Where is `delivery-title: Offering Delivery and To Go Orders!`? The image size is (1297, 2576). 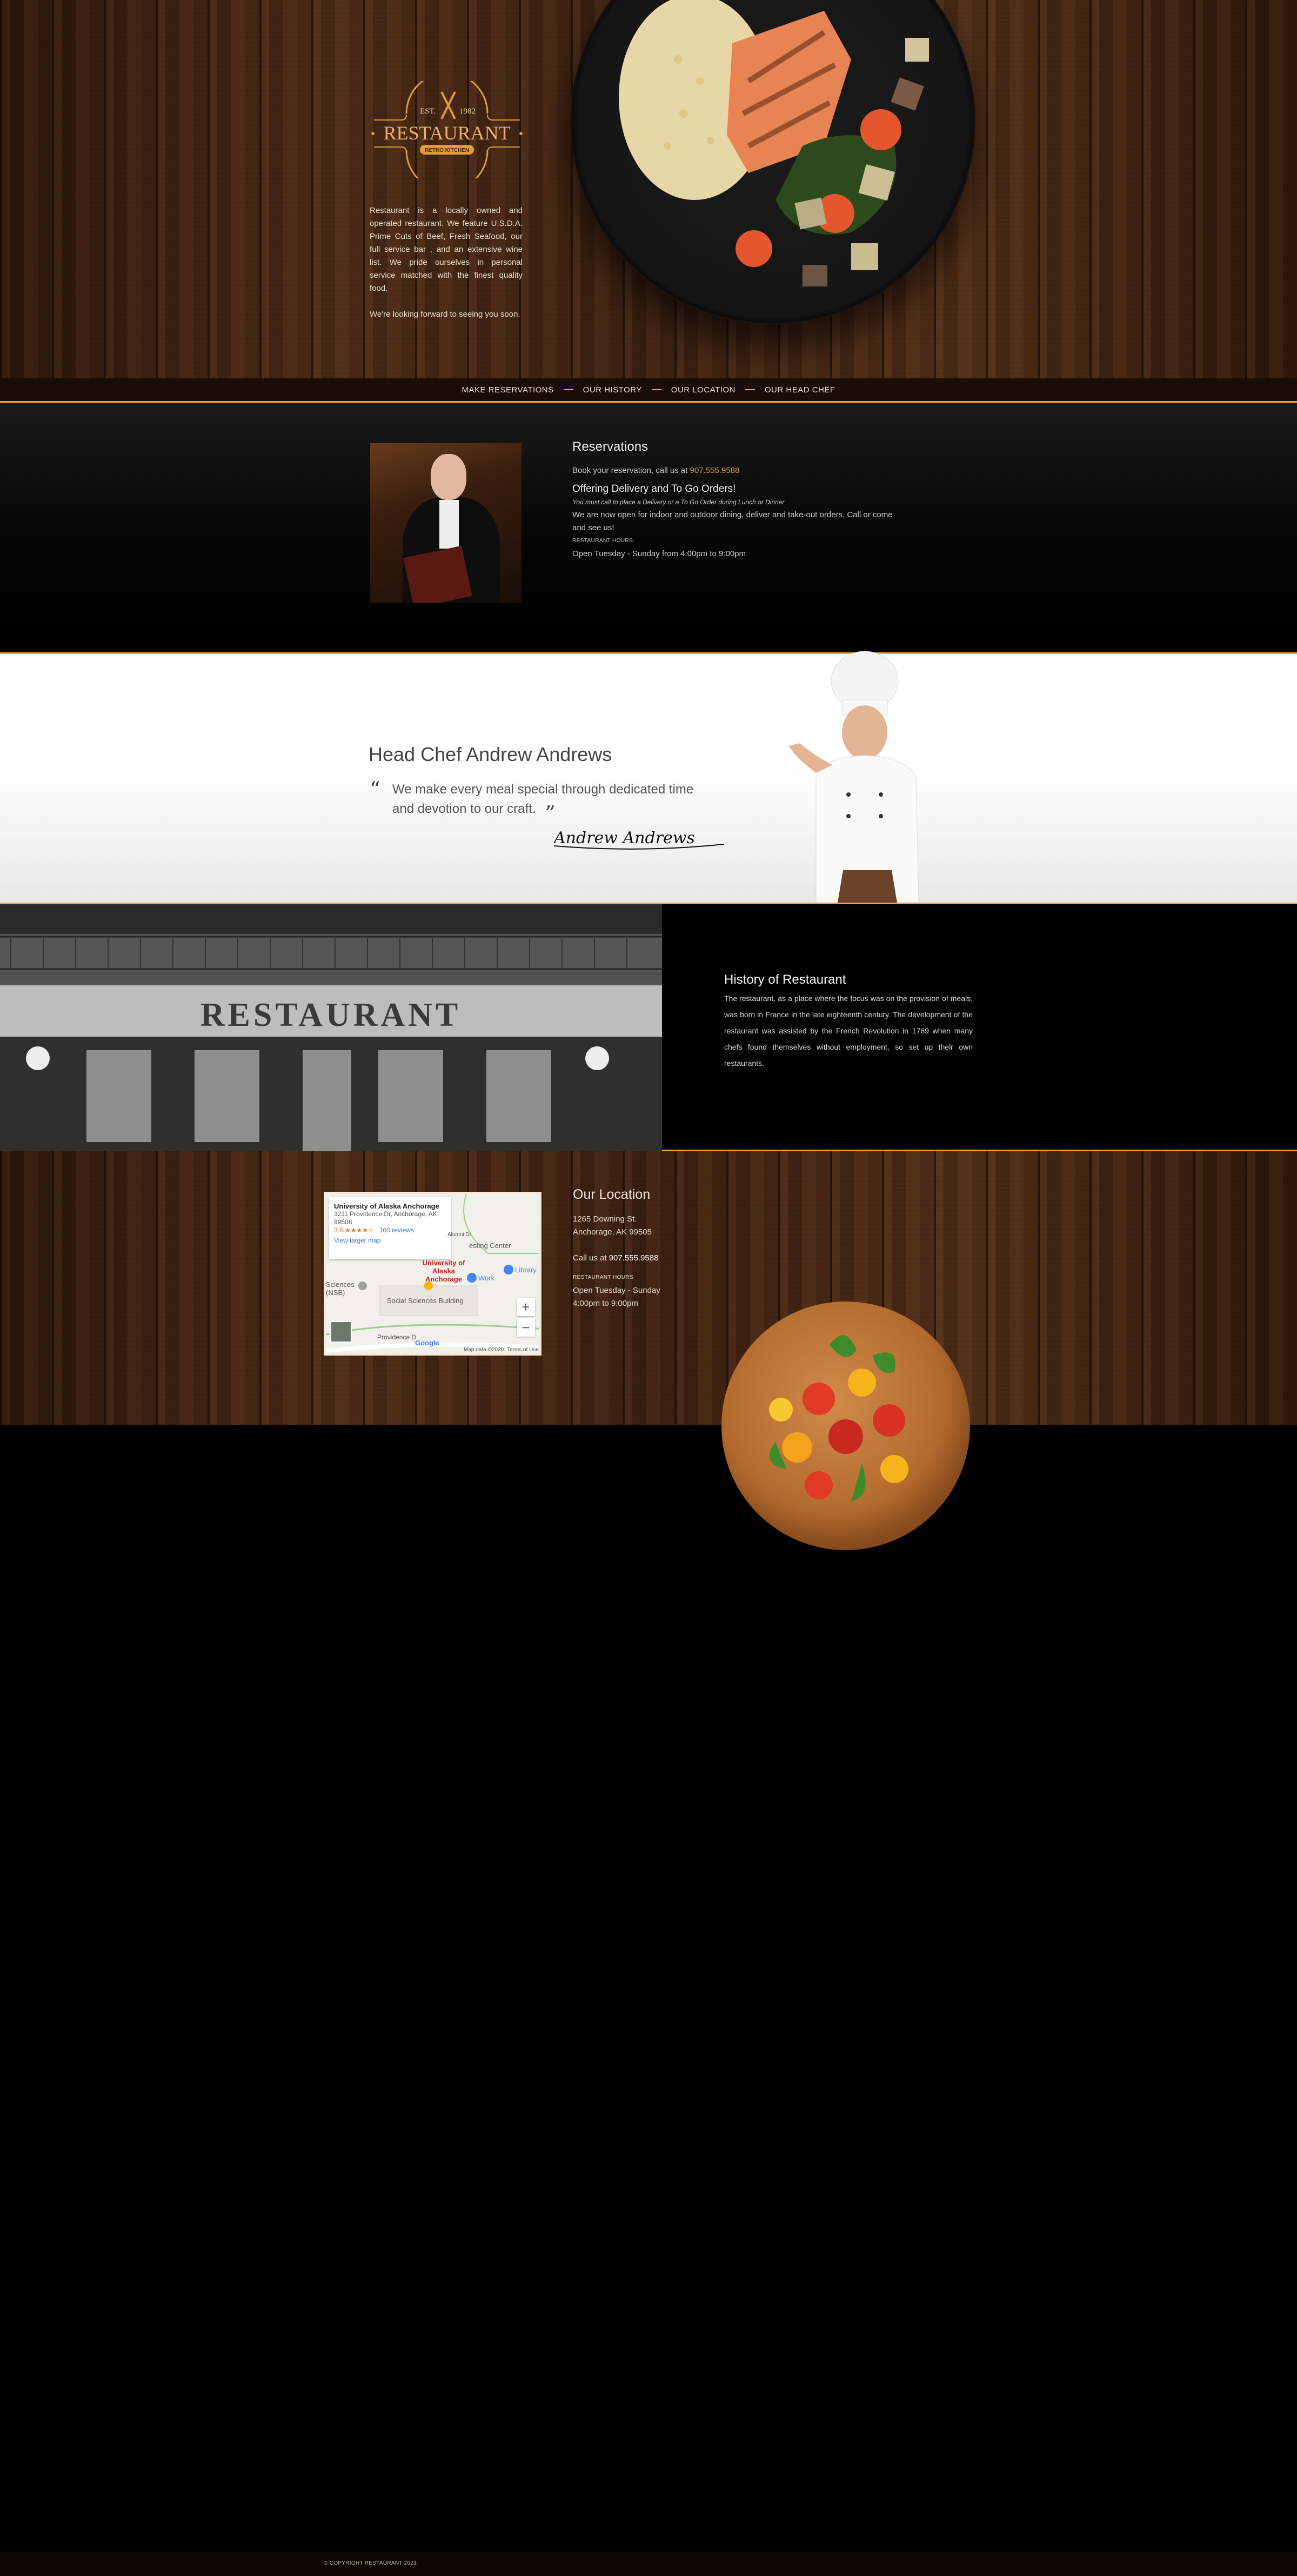 delivery-title: Offering Delivery and To Go Orders! is located at coordinates (654, 489).